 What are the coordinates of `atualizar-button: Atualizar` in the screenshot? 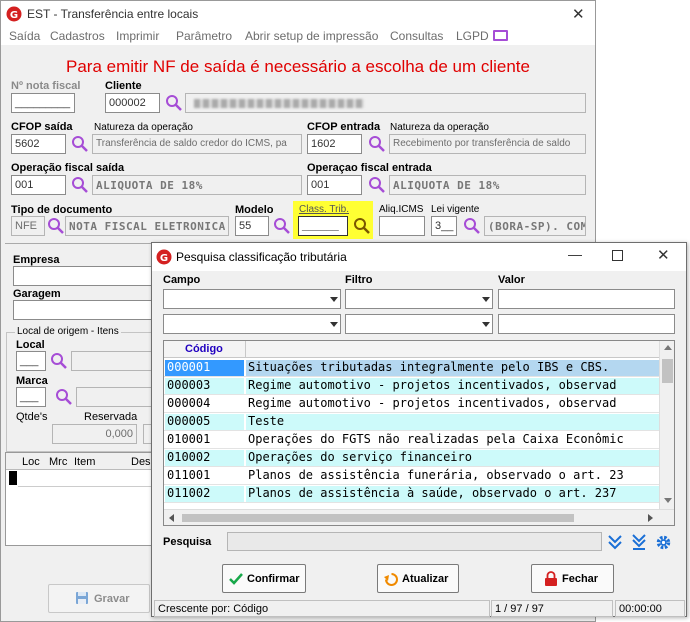 It's located at (418, 578).